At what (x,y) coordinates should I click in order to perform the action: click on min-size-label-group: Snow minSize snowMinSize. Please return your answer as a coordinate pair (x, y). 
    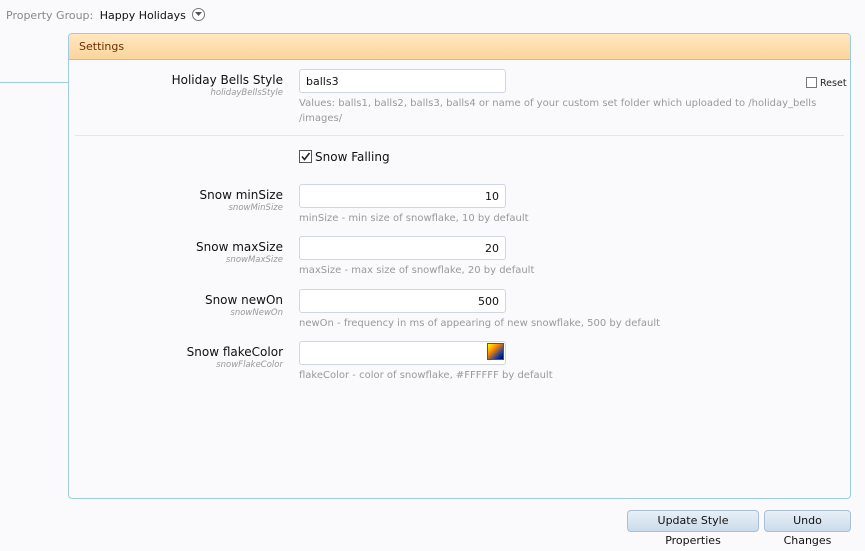
    Looking at the image, I should click on (241, 200).